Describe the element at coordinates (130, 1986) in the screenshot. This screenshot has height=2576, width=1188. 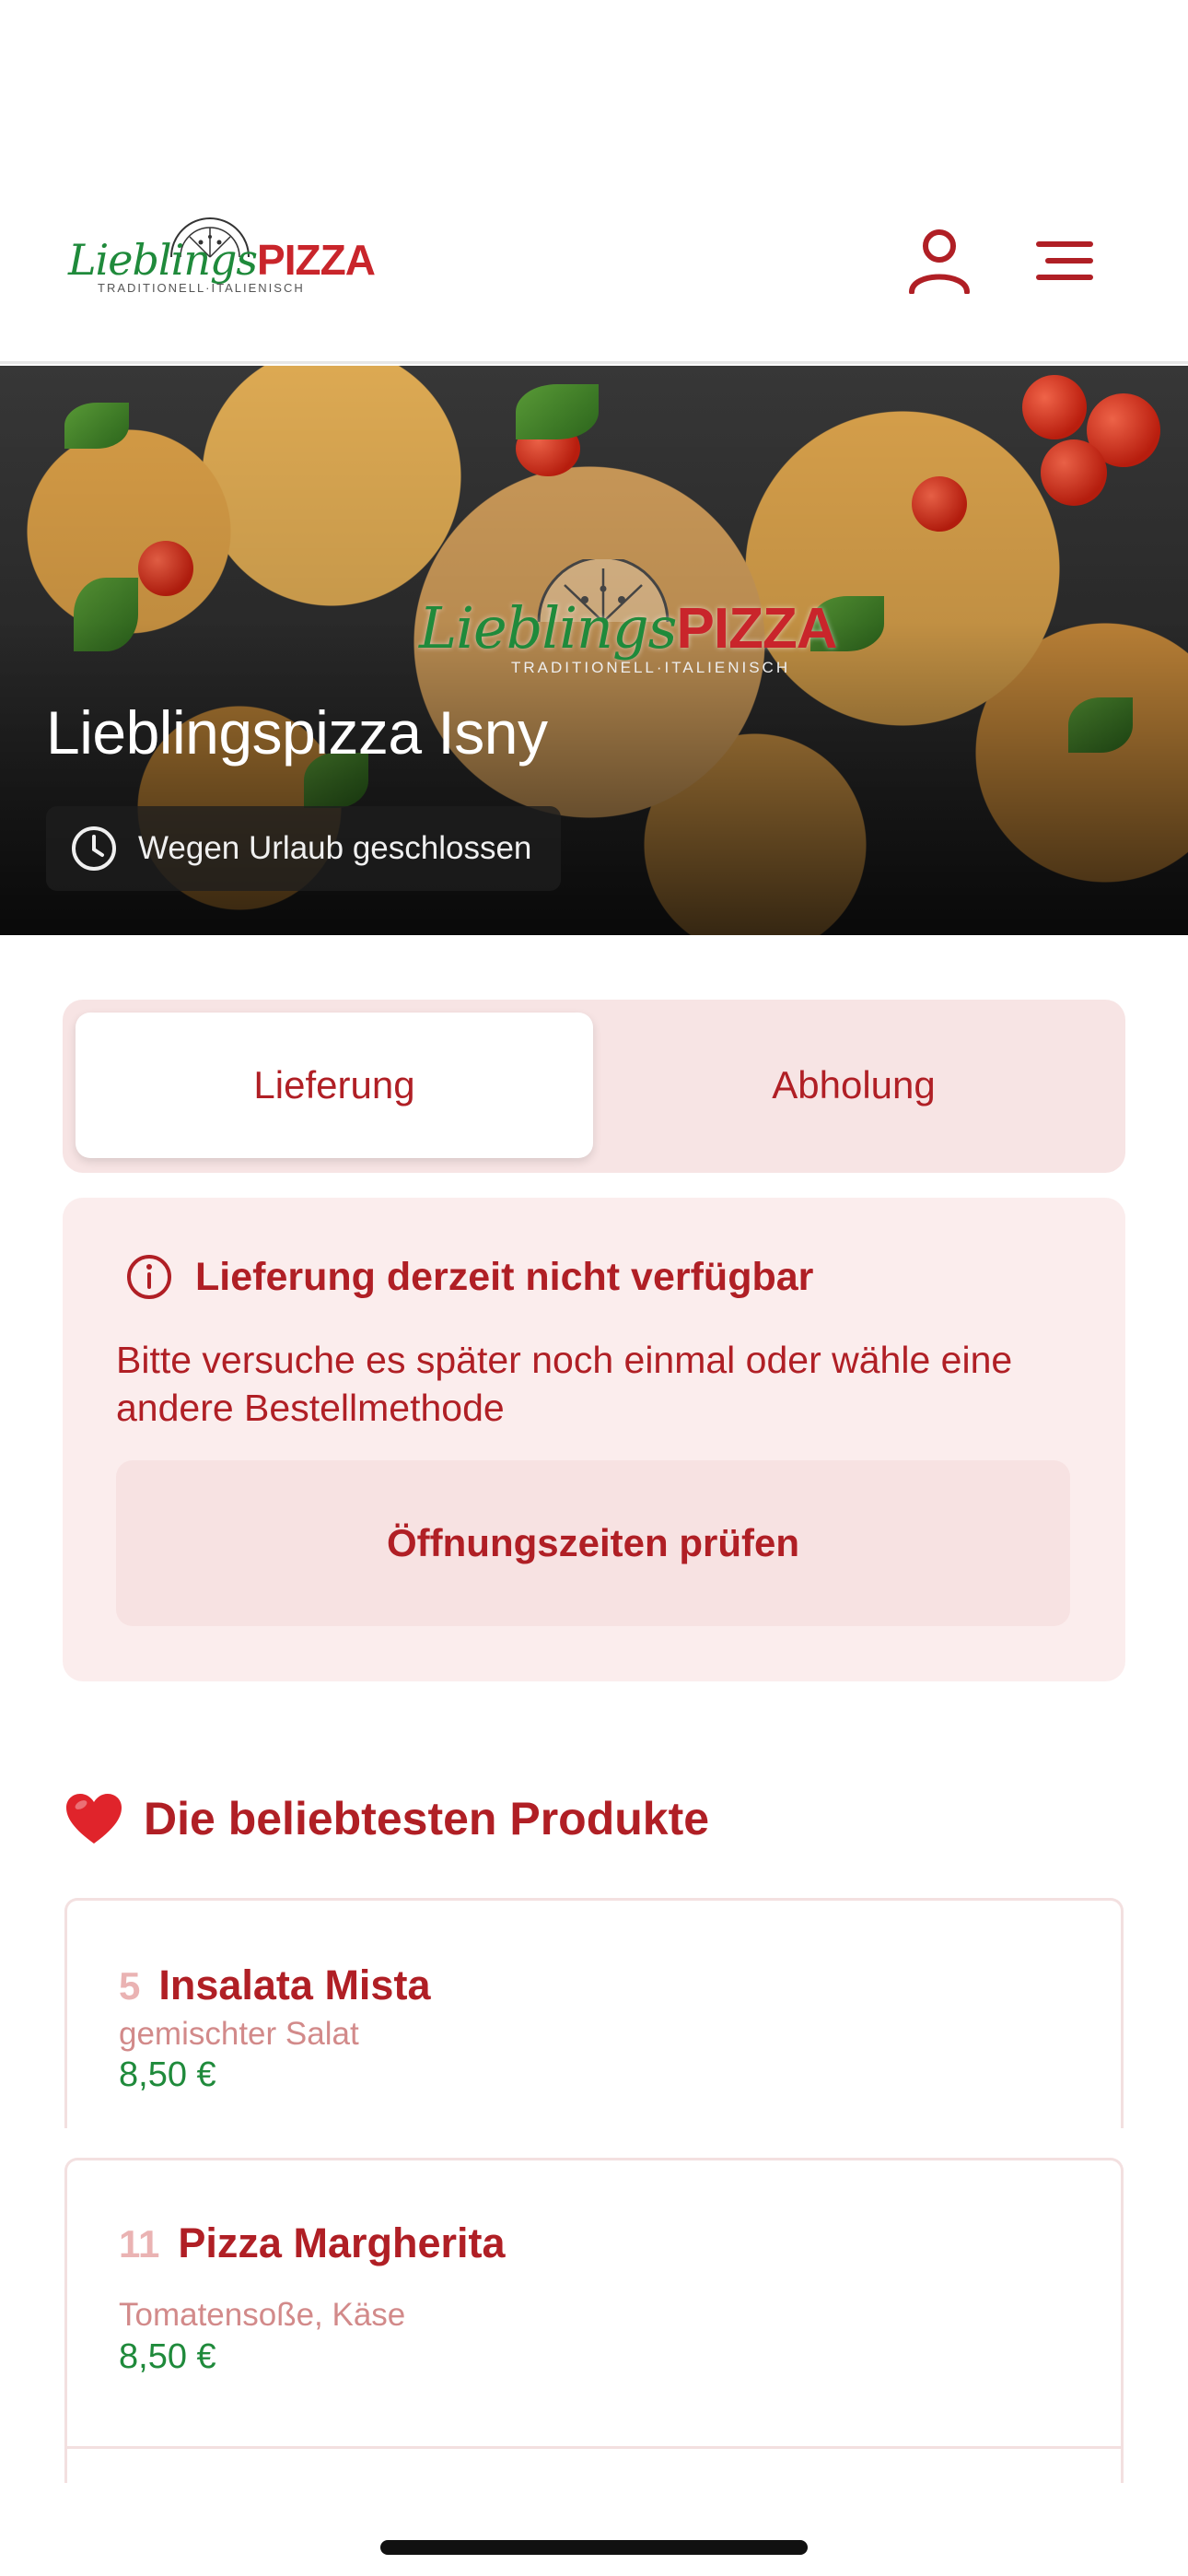
I see `product-number: 5` at that location.